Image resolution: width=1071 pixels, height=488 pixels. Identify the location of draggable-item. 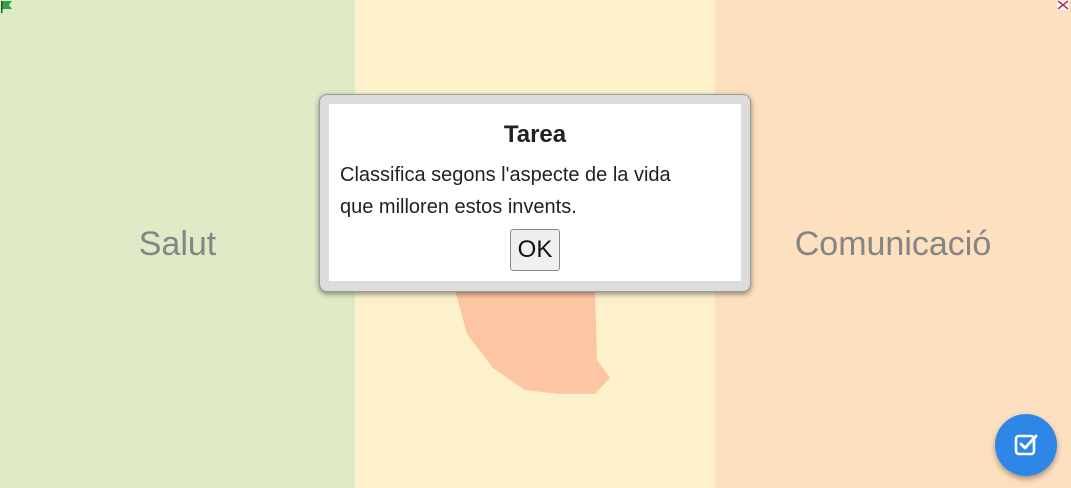
(535, 345).